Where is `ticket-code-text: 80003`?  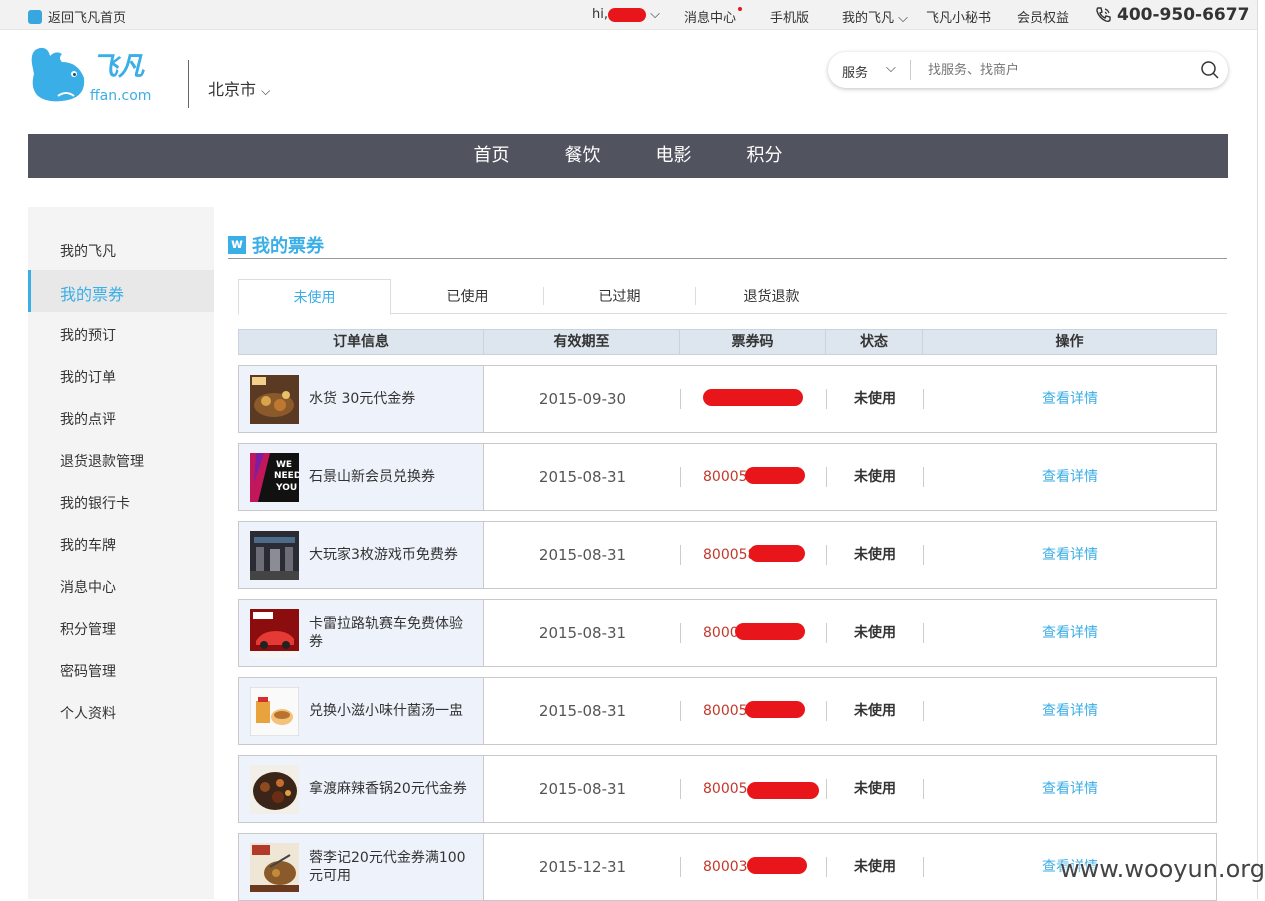 ticket-code-text: 80003 is located at coordinates (725, 867).